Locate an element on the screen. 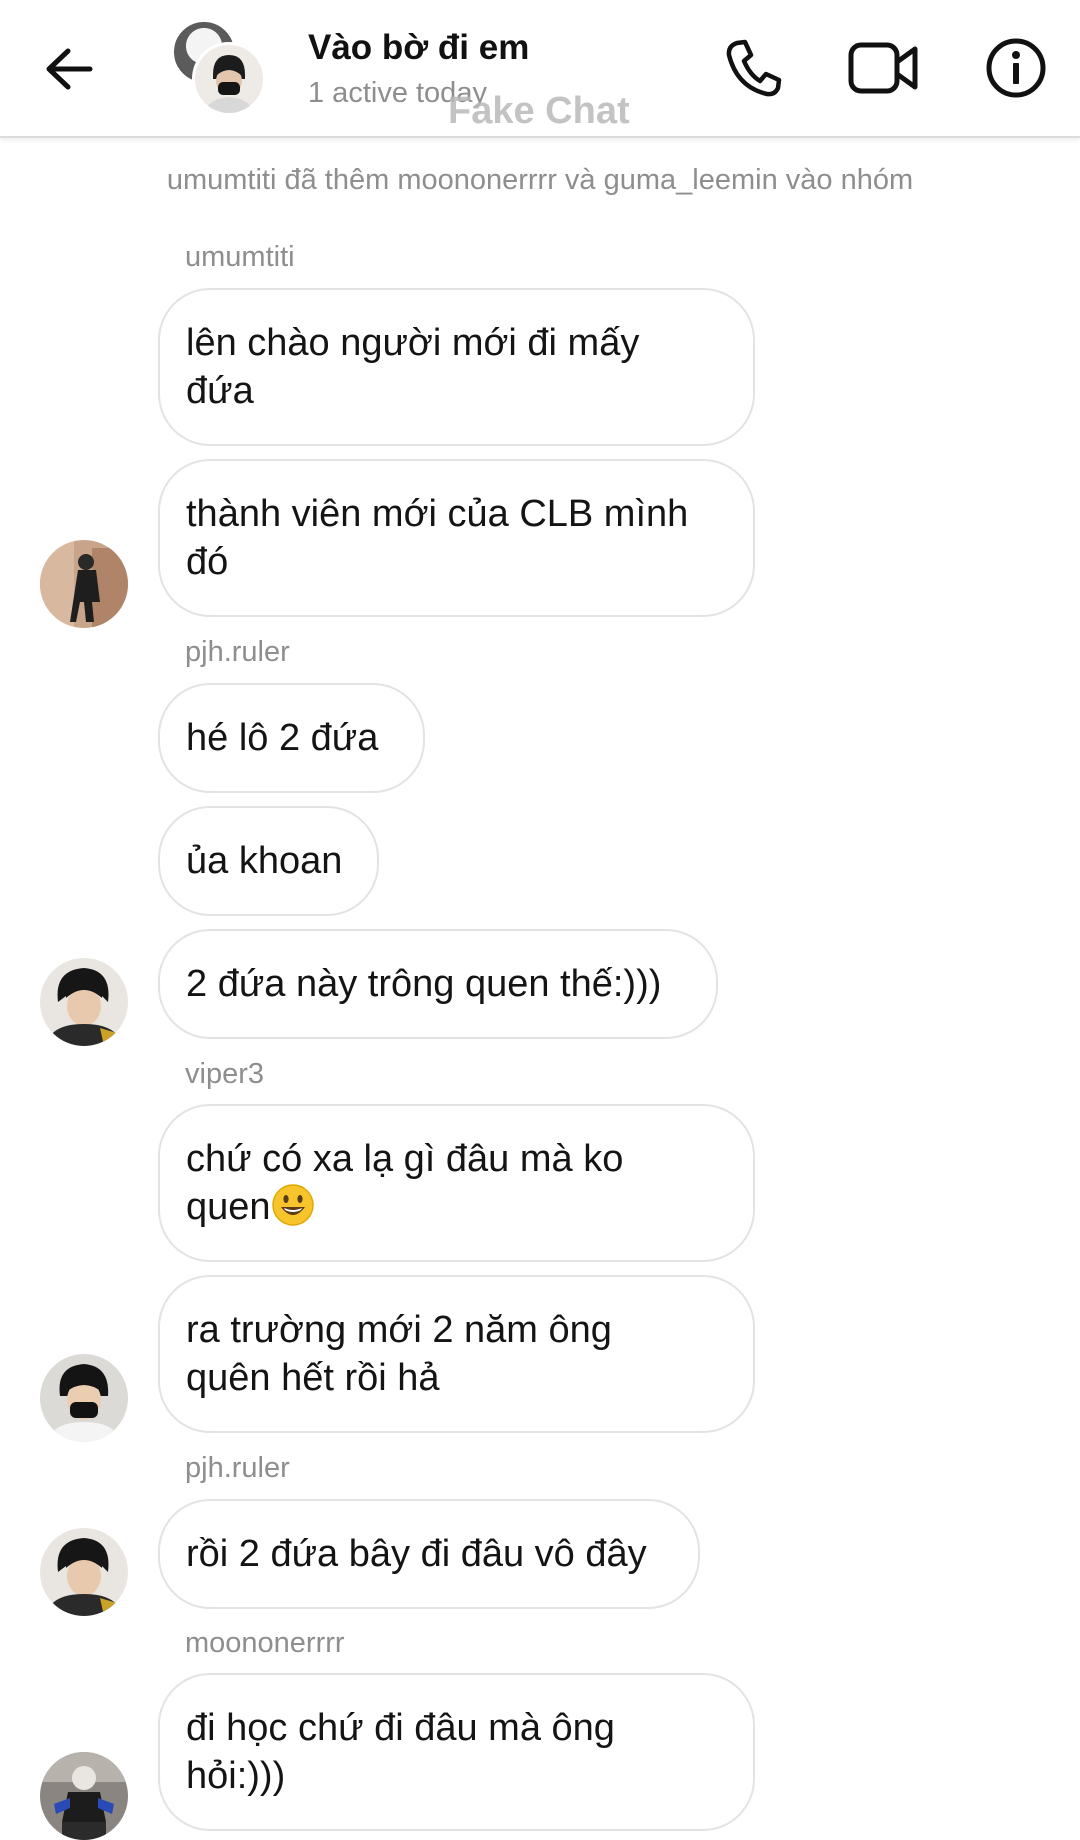 The image size is (1080, 1840). info-button is located at coordinates (1016, 68).